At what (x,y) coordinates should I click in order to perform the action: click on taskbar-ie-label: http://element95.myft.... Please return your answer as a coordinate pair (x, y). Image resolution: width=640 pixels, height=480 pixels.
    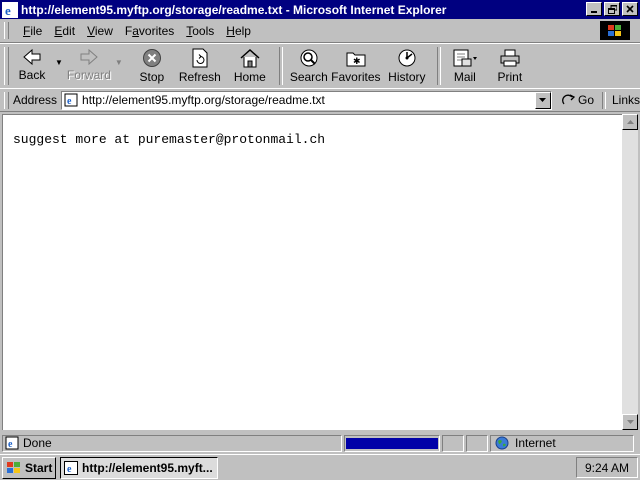
    Looking at the image, I should click on (147, 468).